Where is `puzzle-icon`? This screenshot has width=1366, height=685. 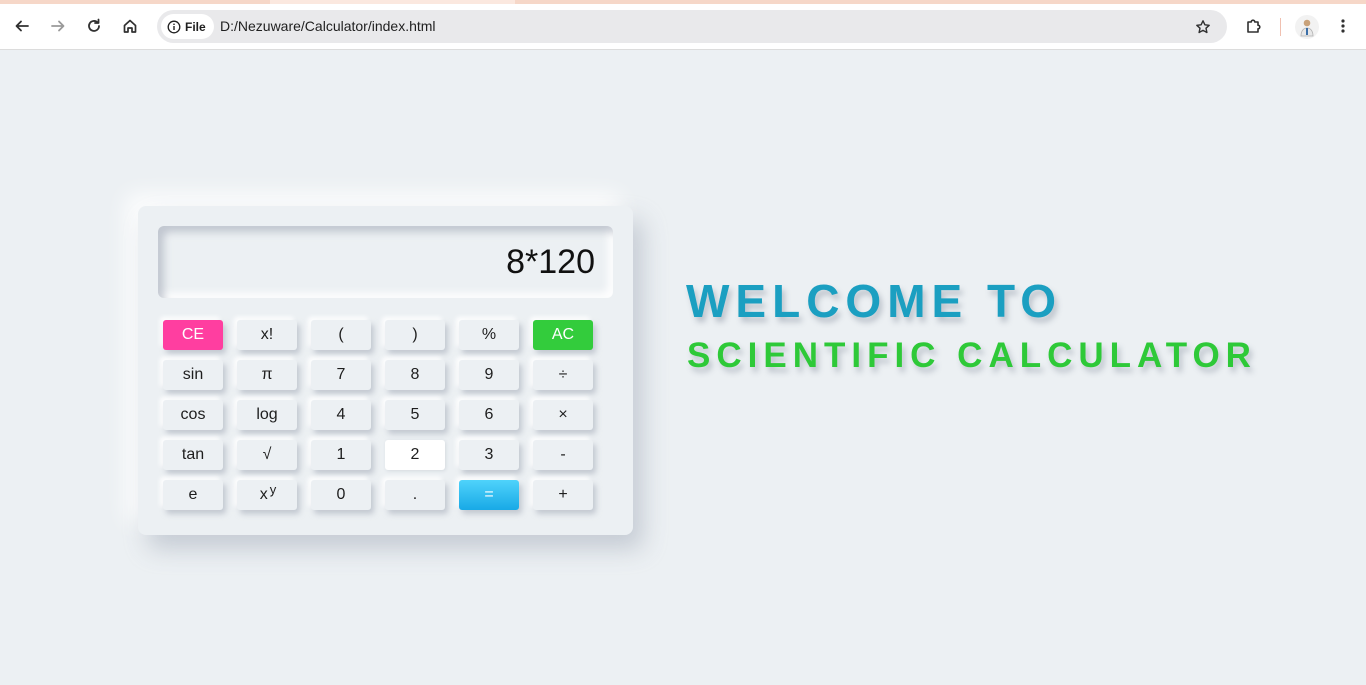
puzzle-icon is located at coordinates (1254, 26).